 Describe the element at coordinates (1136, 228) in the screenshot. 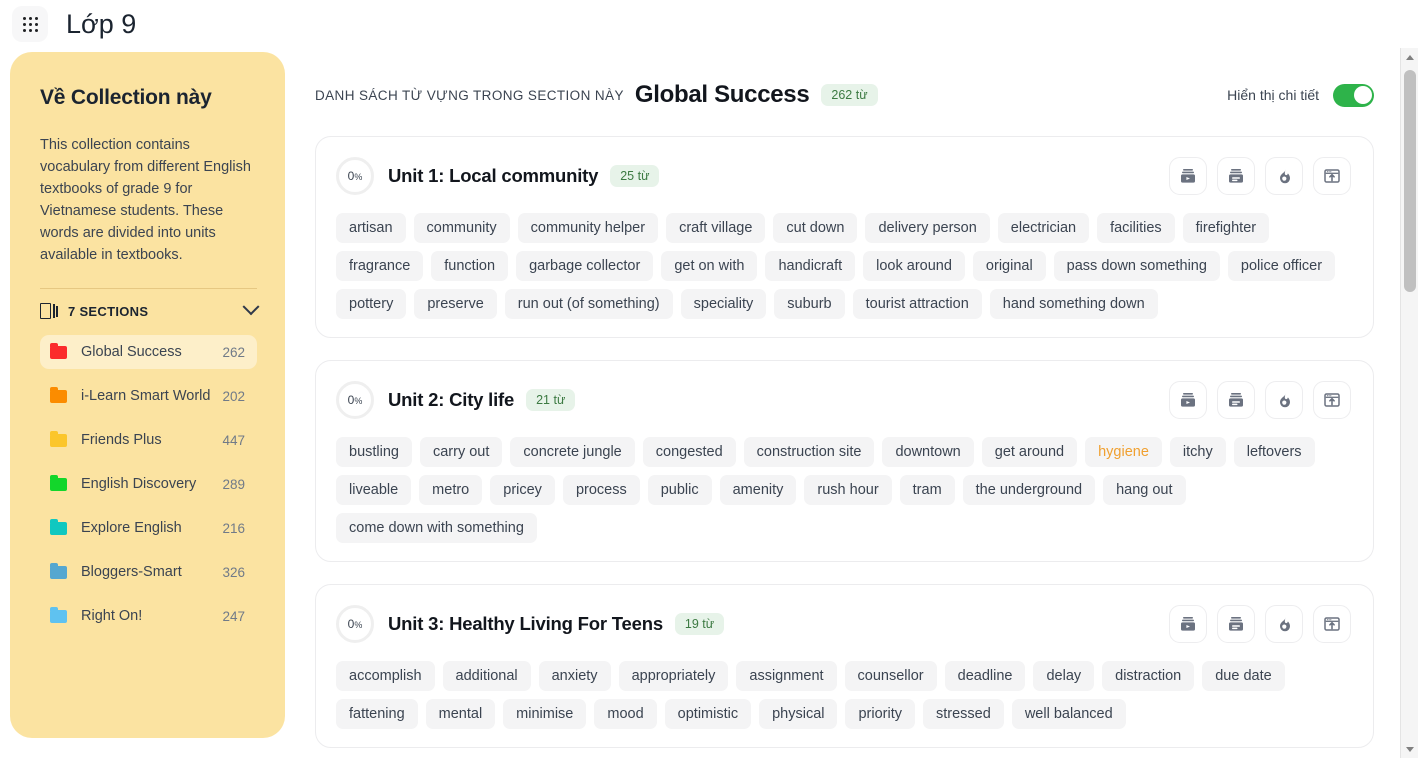

I see `word-chip: facilities` at that location.